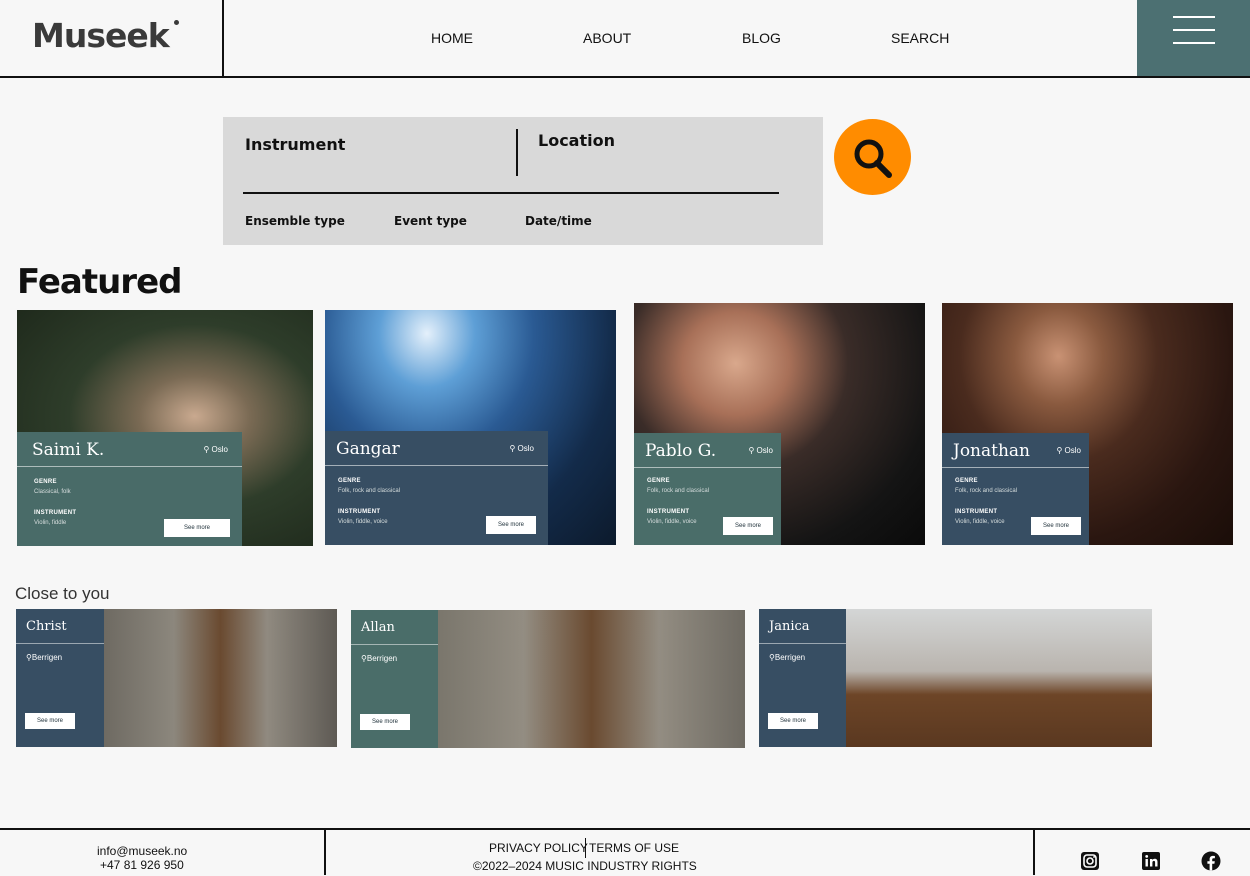  What do you see at coordinates (681, 451) in the screenshot?
I see `musician-name: Pablo G.` at bounding box center [681, 451].